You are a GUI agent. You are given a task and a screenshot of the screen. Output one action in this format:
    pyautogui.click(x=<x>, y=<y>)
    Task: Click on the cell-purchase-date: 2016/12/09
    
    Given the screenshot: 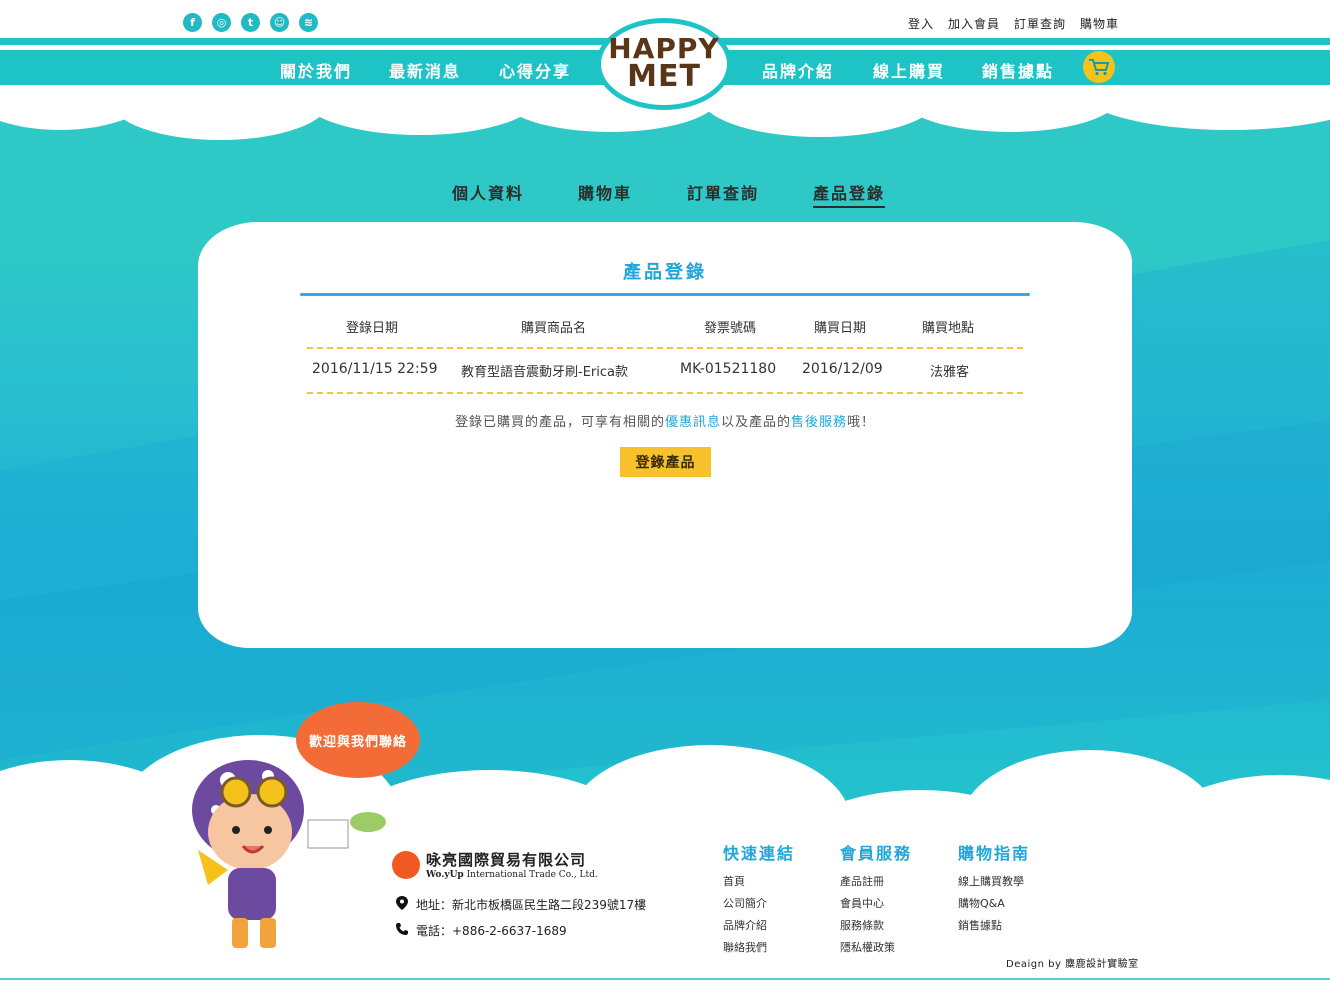 What is the action you would take?
    pyautogui.click(x=842, y=369)
    